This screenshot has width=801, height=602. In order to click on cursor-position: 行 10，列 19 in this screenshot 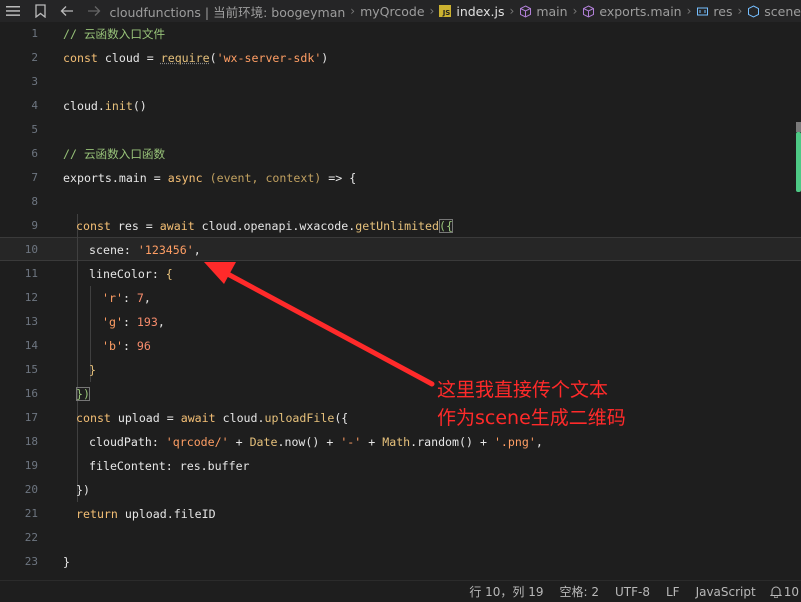, I will do `click(506, 591)`.